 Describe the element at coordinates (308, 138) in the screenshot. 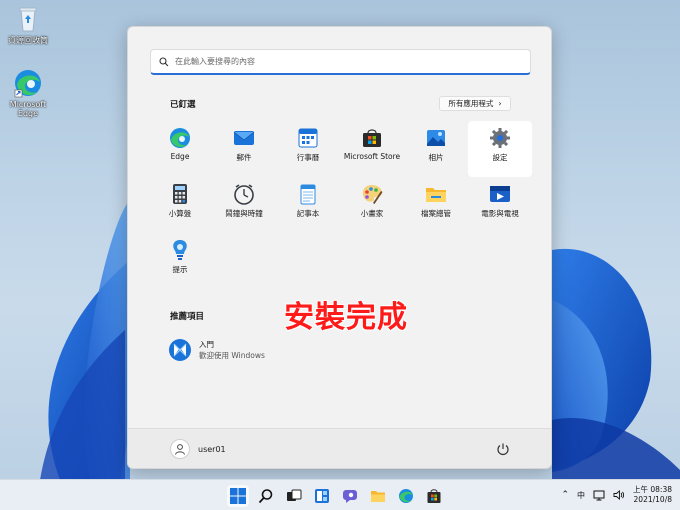

I see `calendar-icon` at that location.